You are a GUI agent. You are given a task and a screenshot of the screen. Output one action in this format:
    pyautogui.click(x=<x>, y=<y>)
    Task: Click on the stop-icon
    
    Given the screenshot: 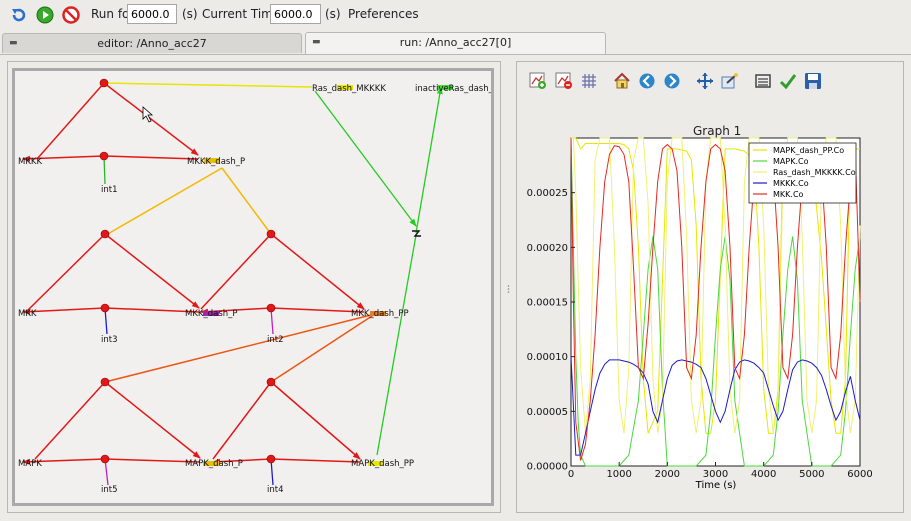 What is the action you would take?
    pyautogui.click(x=71, y=15)
    